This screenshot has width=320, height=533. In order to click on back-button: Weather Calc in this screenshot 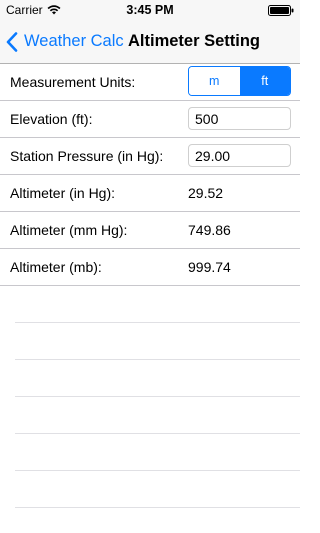, I will do `click(65, 41)`.